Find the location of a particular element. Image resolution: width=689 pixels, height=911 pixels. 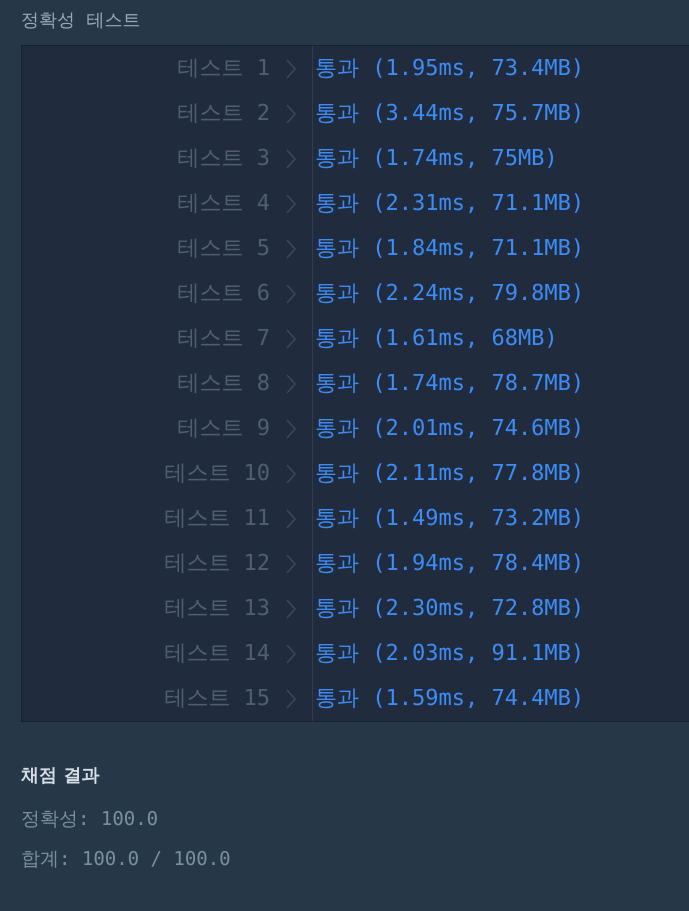

test-result: 통과 (2.24ms, 79.8MB) is located at coordinates (448, 293).